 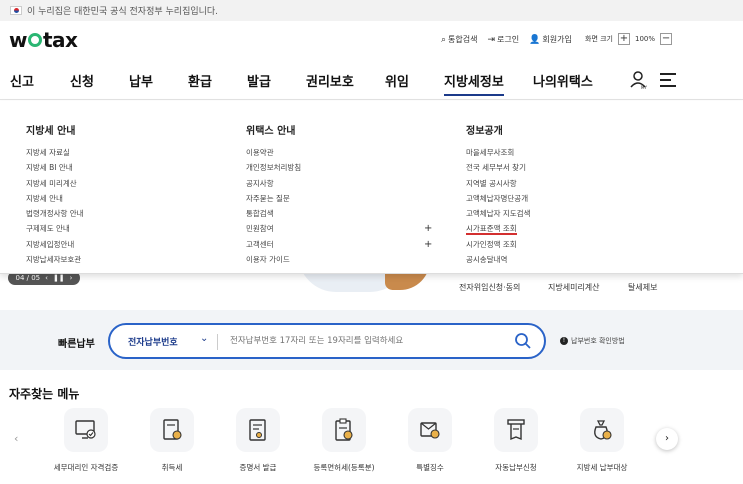 I want to click on payment-number-input, so click(x=370, y=341).